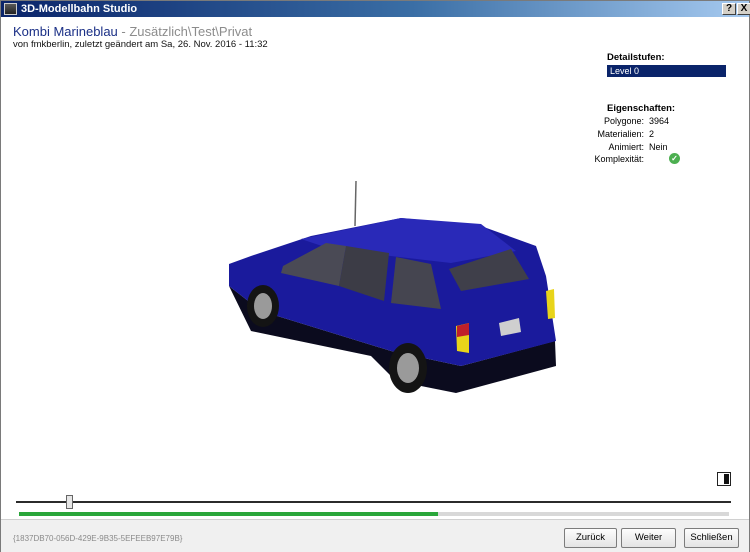  What do you see at coordinates (619, 159) in the screenshot?
I see `property-key: Komplexität:` at bounding box center [619, 159].